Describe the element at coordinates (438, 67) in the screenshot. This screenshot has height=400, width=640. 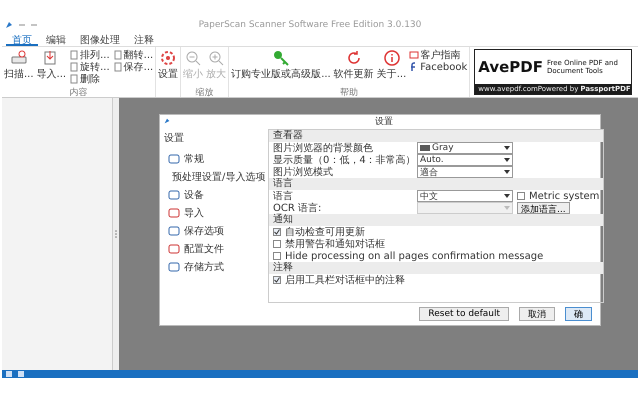
I see `ribbon-button: Facebook` at that location.